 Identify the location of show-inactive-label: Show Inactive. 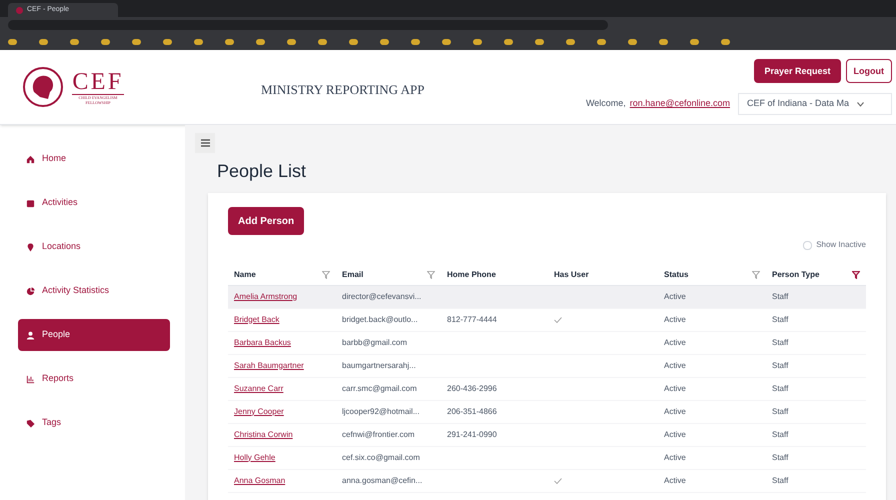
(841, 245).